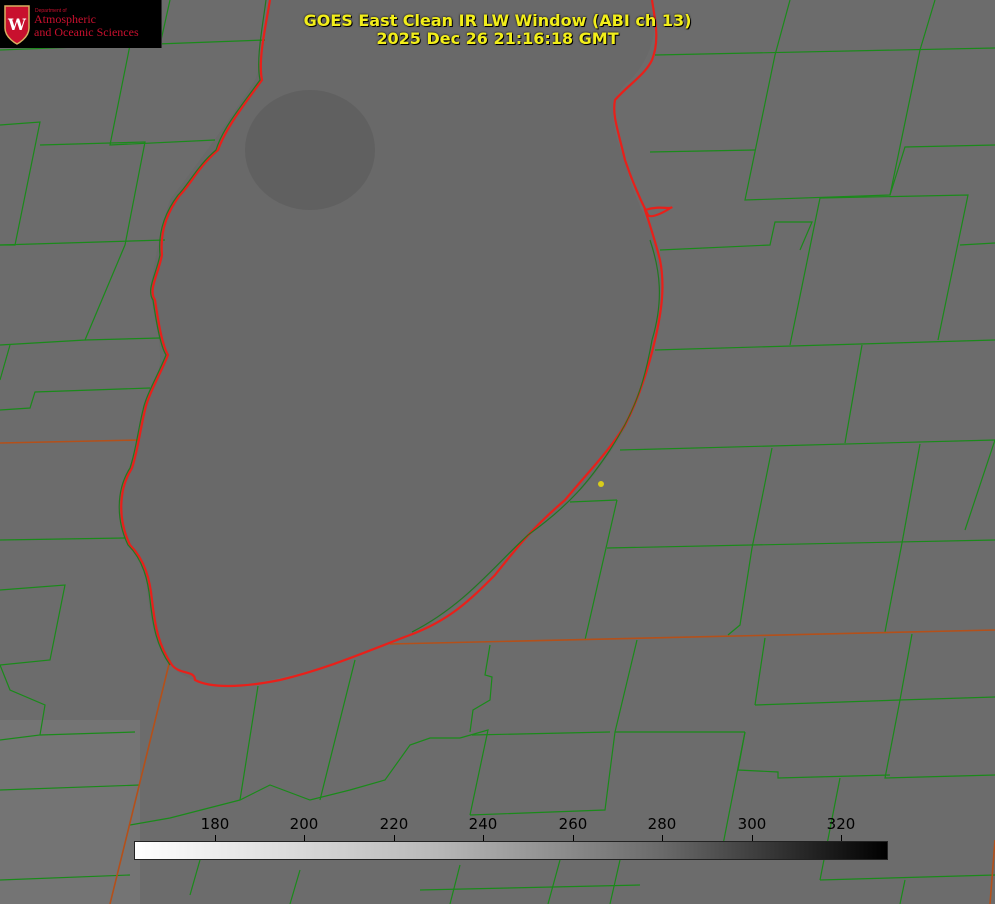 This screenshot has height=904, width=995. Describe the element at coordinates (752, 824) in the screenshot. I see `colorbar-tick-label: 300` at that location.